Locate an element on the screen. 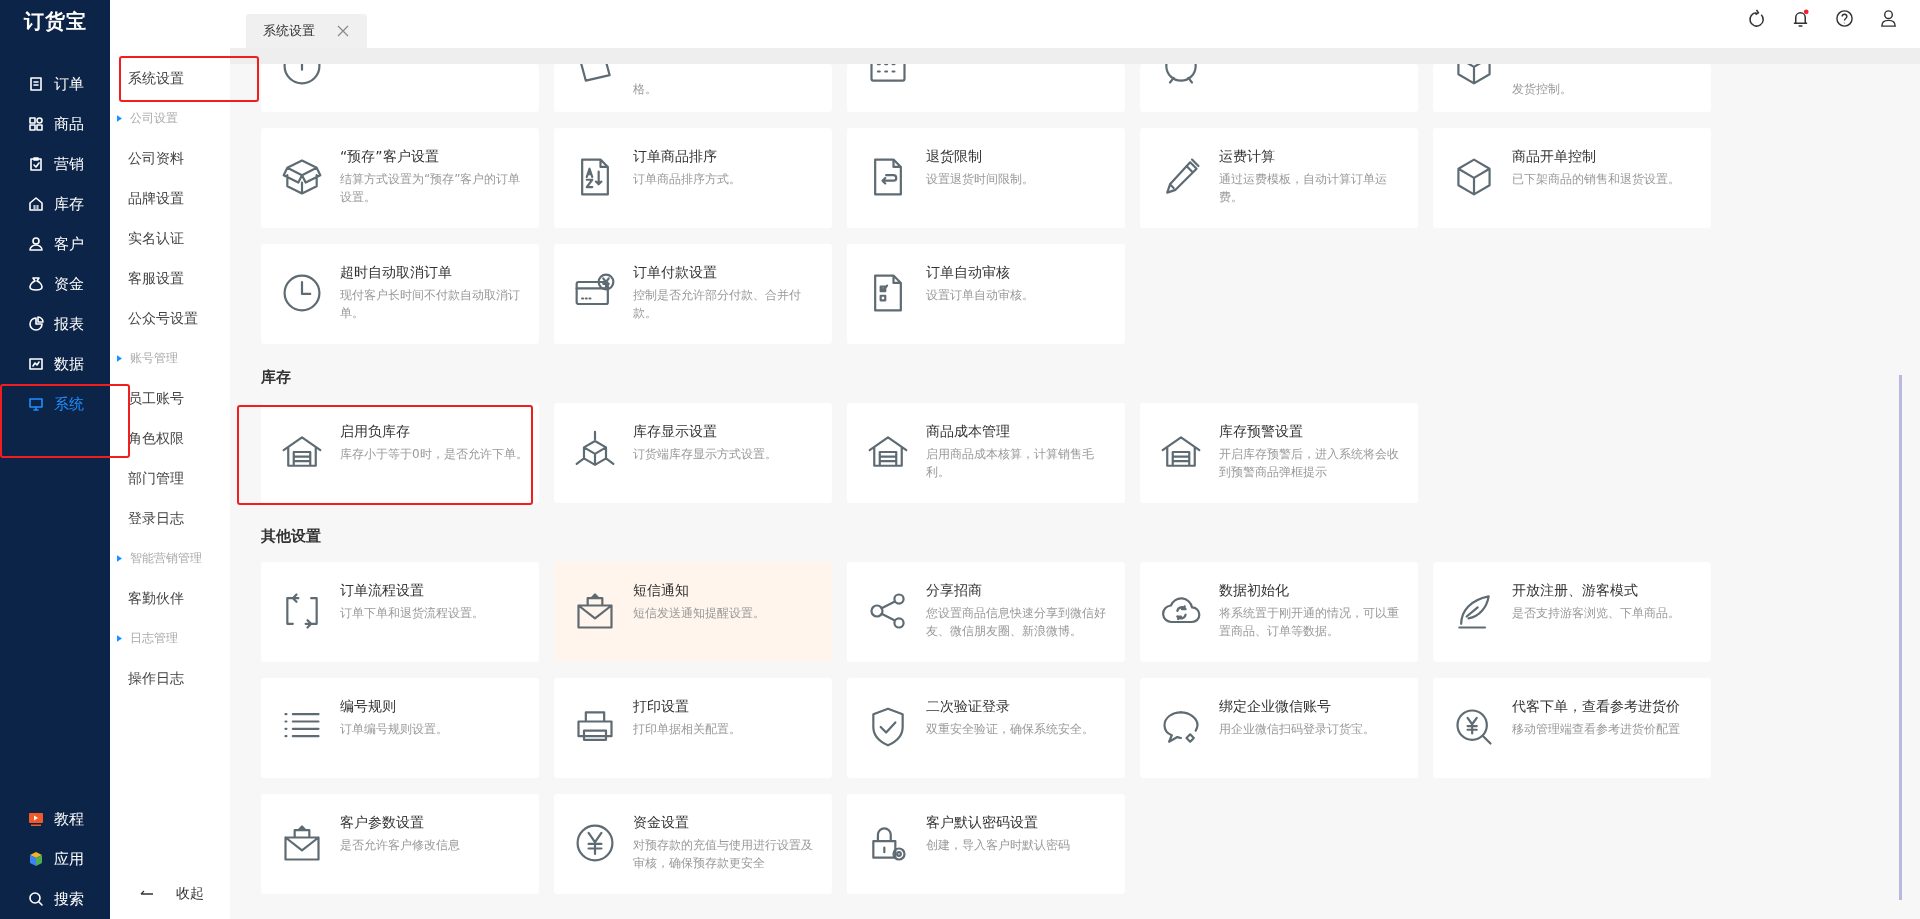 This screenshot has height=919, width=1920. settings-card: 商品开单控制 已下架商品的销售和退货设置。 is located at coordinates (1572, 178).